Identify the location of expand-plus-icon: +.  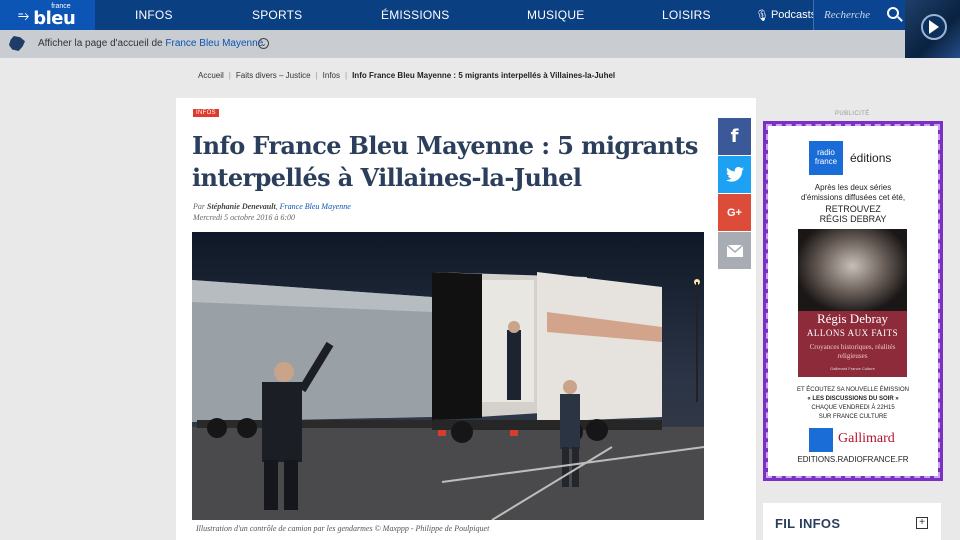
(922, 523).